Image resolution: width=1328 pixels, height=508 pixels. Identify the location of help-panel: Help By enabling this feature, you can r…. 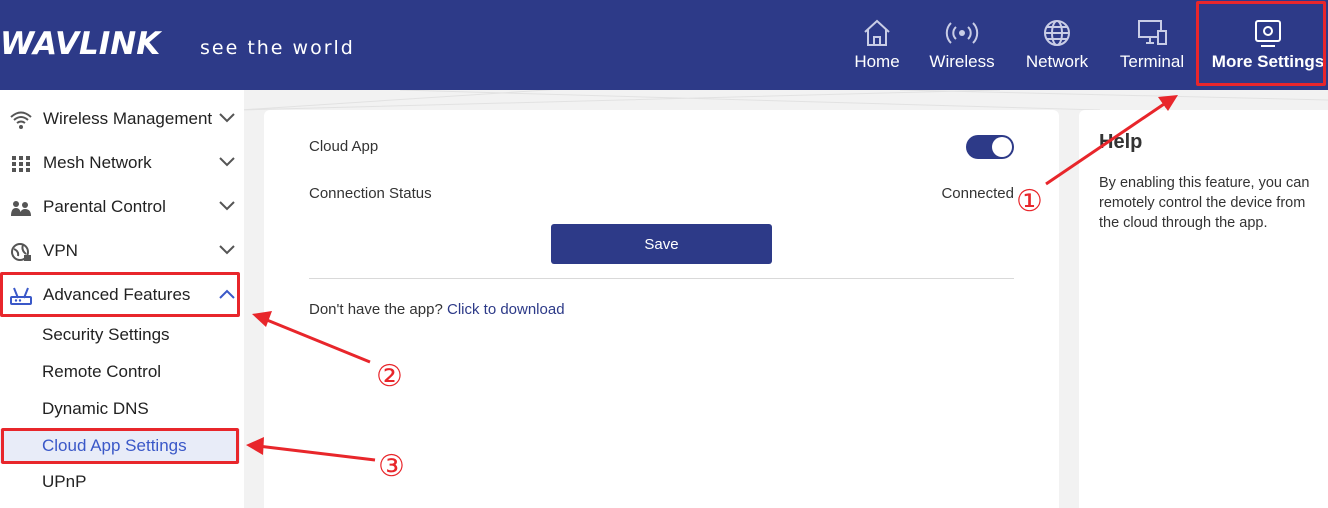
(1203, 309).